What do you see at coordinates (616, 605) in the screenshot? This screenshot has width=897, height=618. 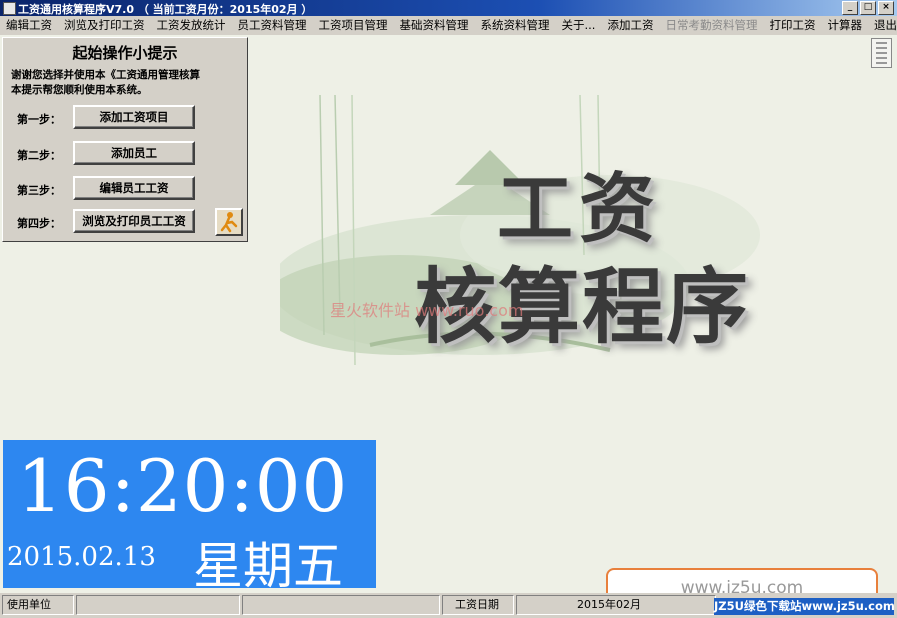 I see `status-date-value: 2015年02月` at bounding box center [616, 605].